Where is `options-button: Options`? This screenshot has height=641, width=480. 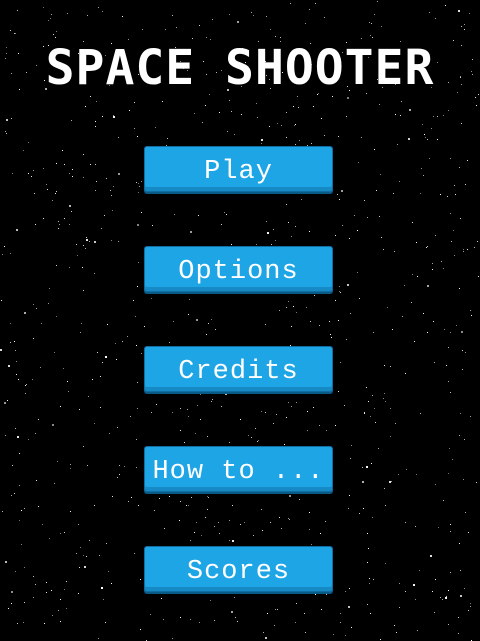
options-button: Options is located at coordinates (238, 269).